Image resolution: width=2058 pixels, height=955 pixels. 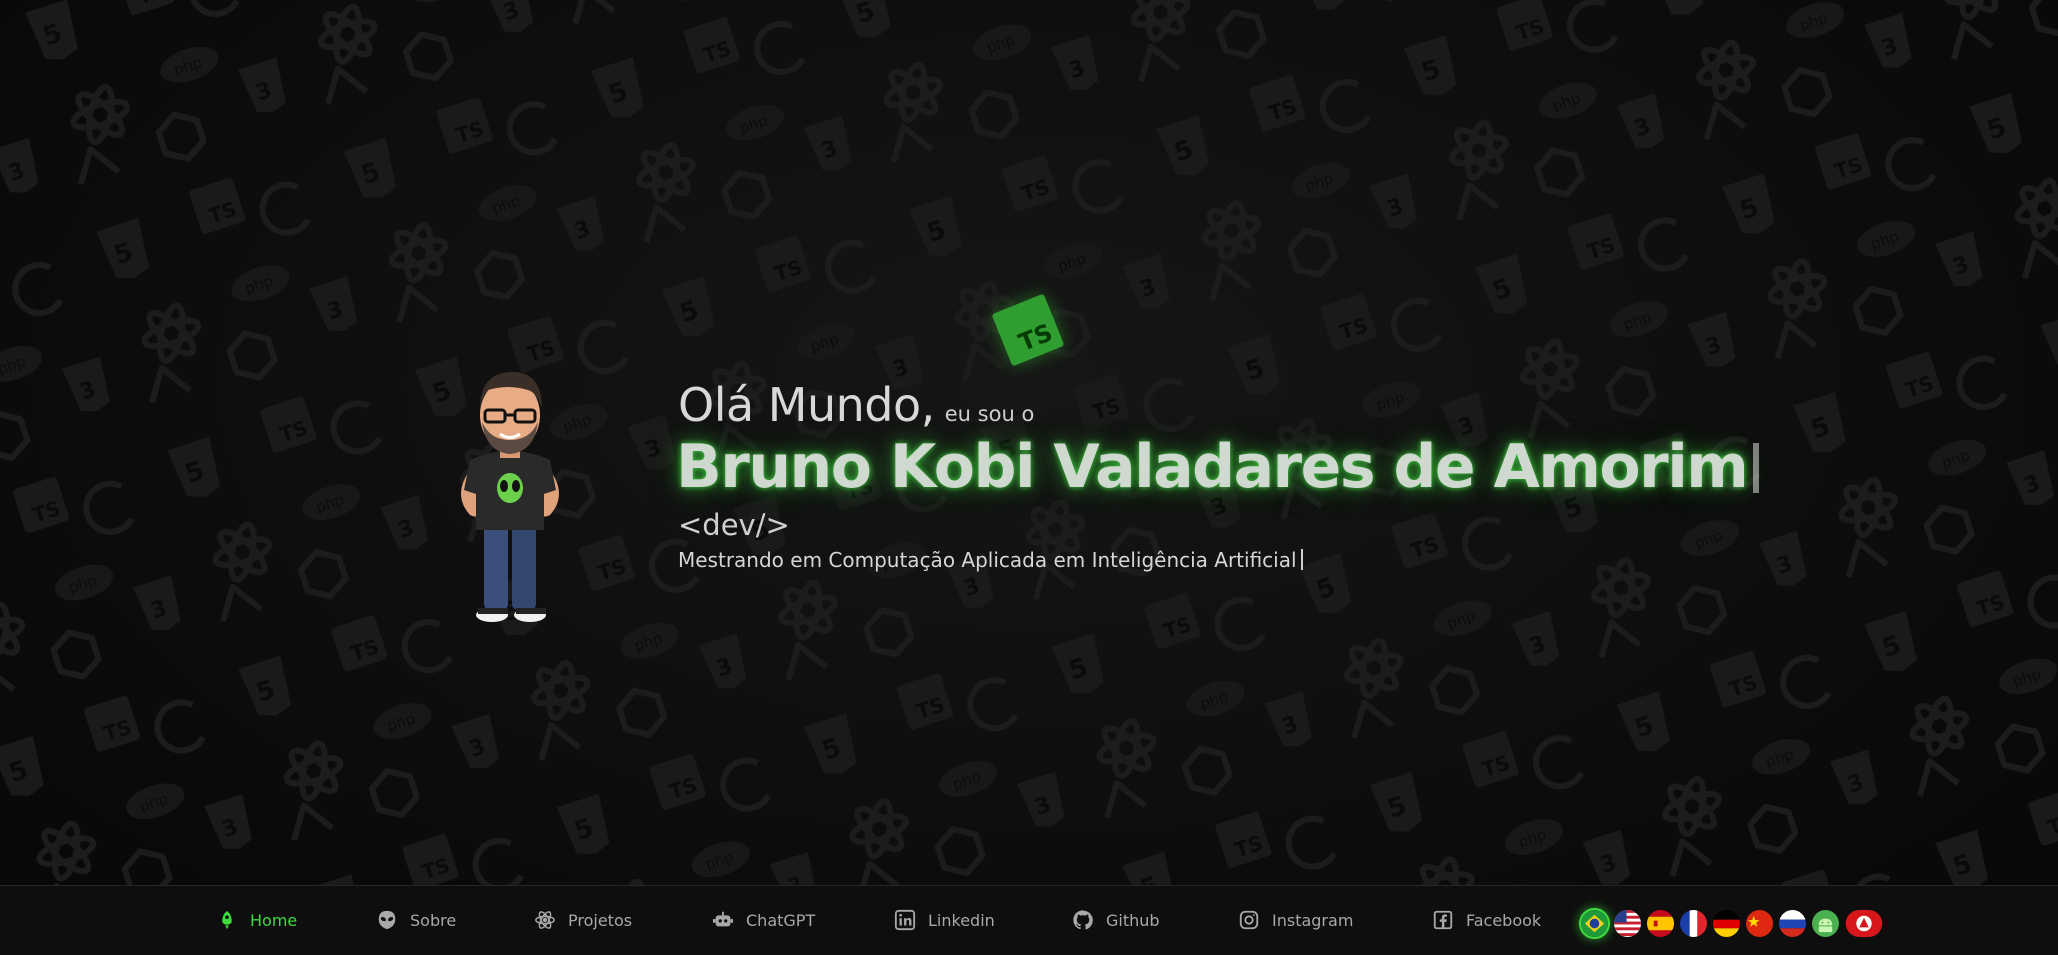 What do you see at coordinates (1443, 920) in the screenshot?
I see `facebook-icon` at bounding box center [1443, 920].